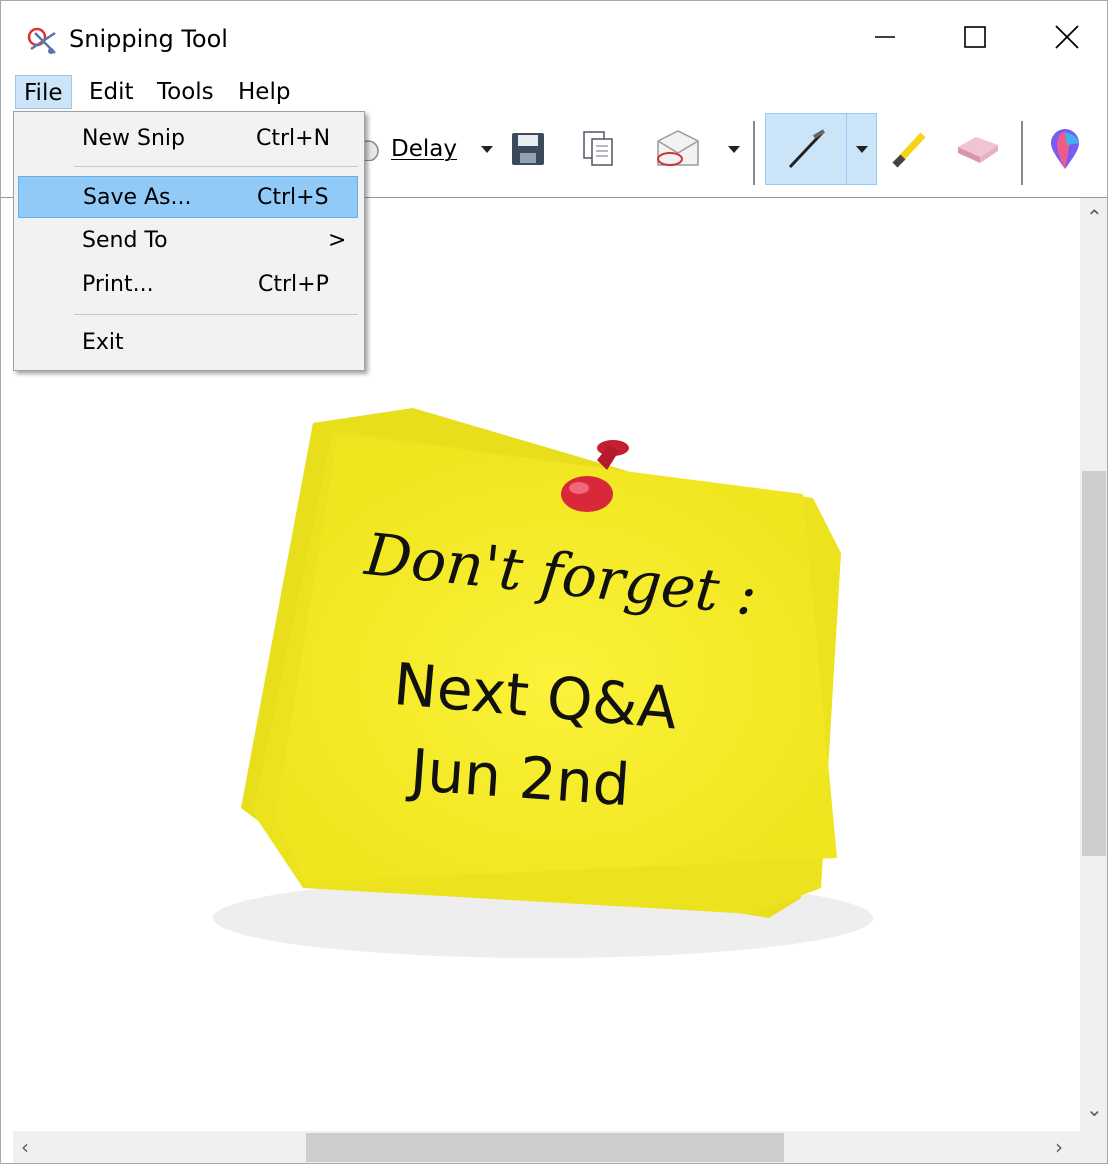 The image size is (1108, 1164). I want to click on scroll-right-icon: ›, so click(1059, 1147).